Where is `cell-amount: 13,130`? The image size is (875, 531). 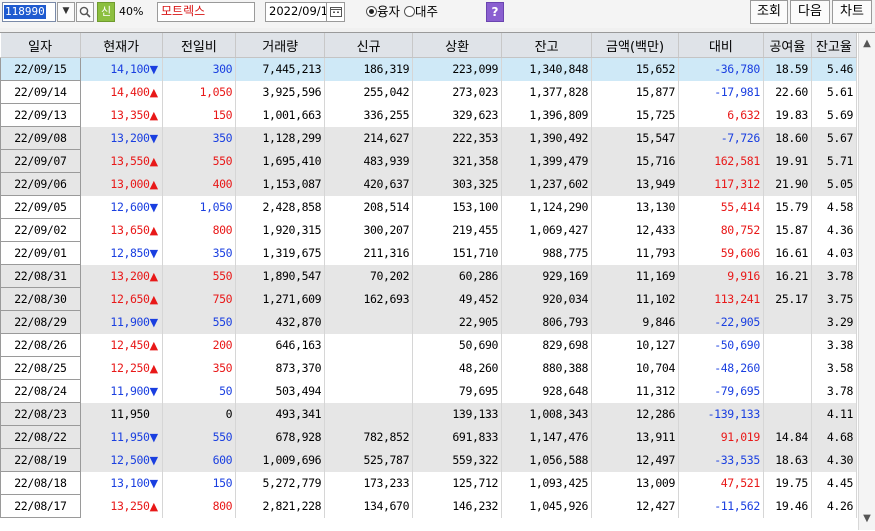
cell-amount: 13,130 is located at coordinates (635, 207).